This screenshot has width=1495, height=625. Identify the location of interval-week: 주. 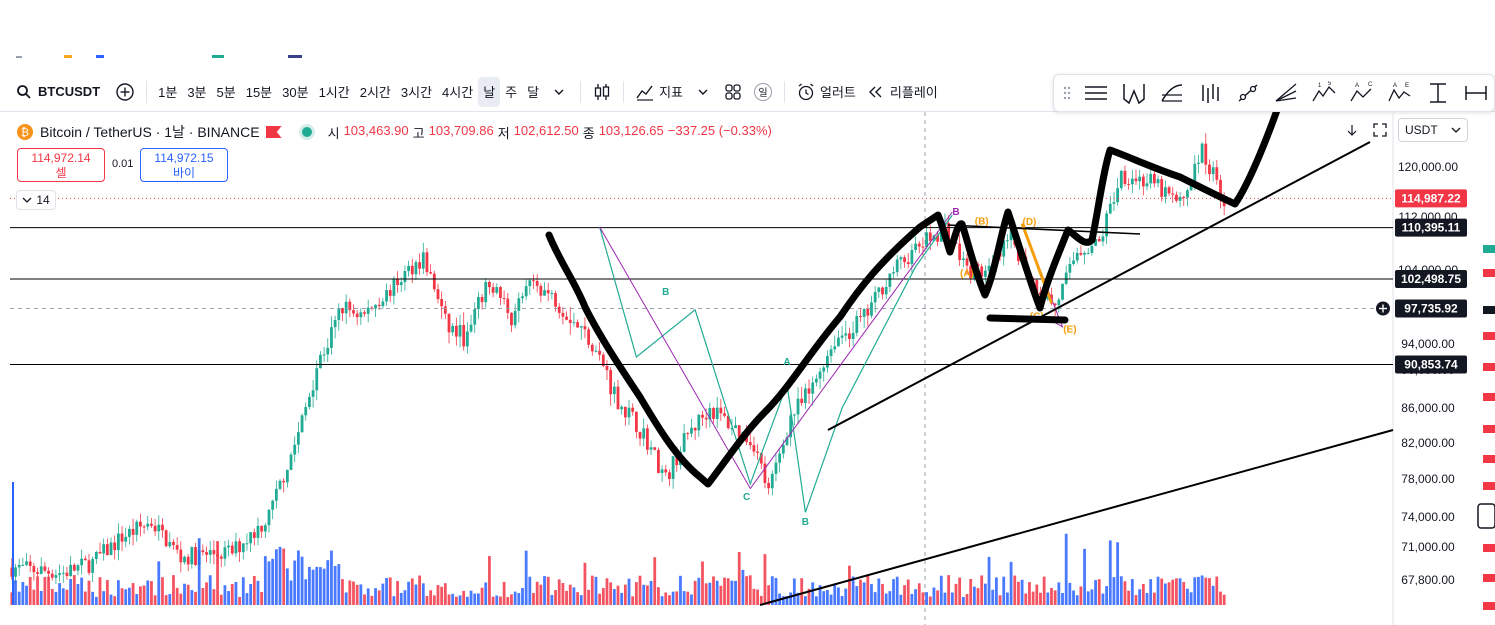
(511, 92).